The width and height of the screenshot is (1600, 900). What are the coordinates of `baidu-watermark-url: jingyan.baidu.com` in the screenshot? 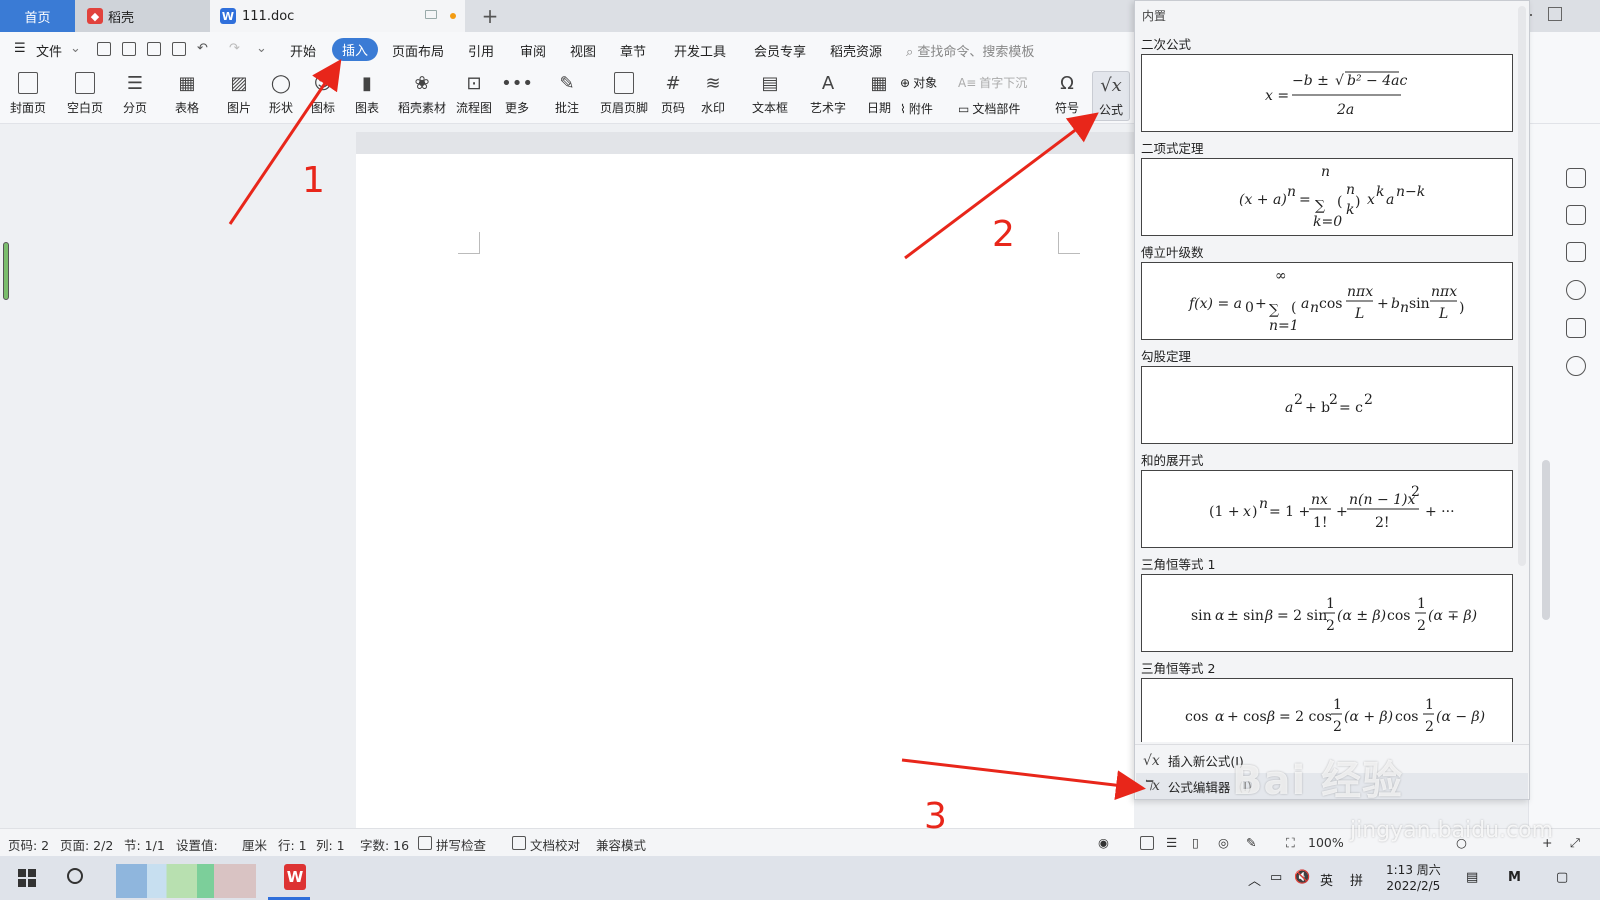 It's located at (1452, 830).